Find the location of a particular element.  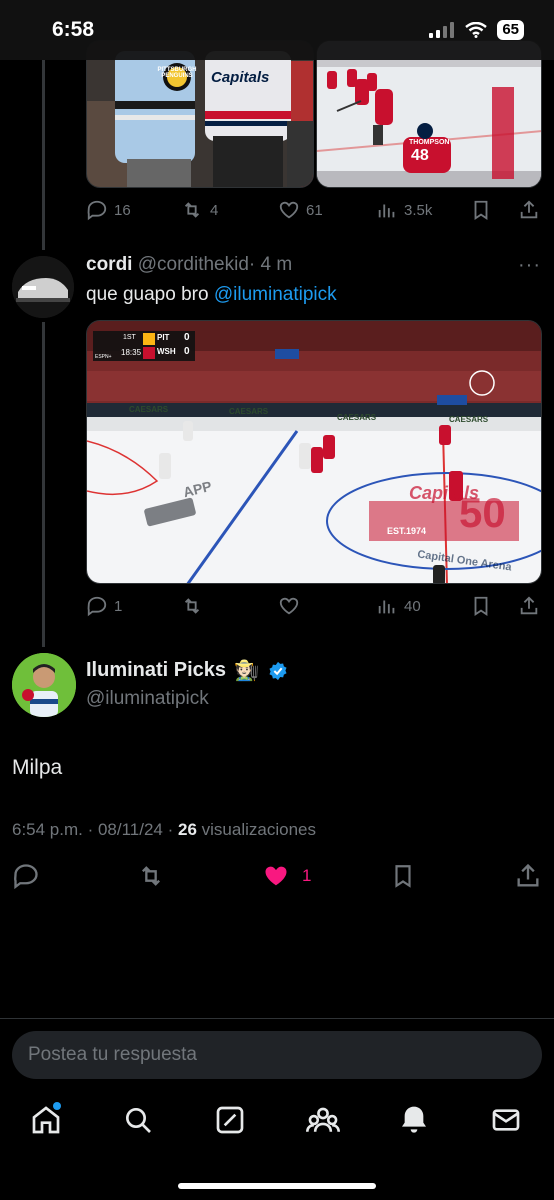

like-count: 61 is located at coordinates (314, 210).